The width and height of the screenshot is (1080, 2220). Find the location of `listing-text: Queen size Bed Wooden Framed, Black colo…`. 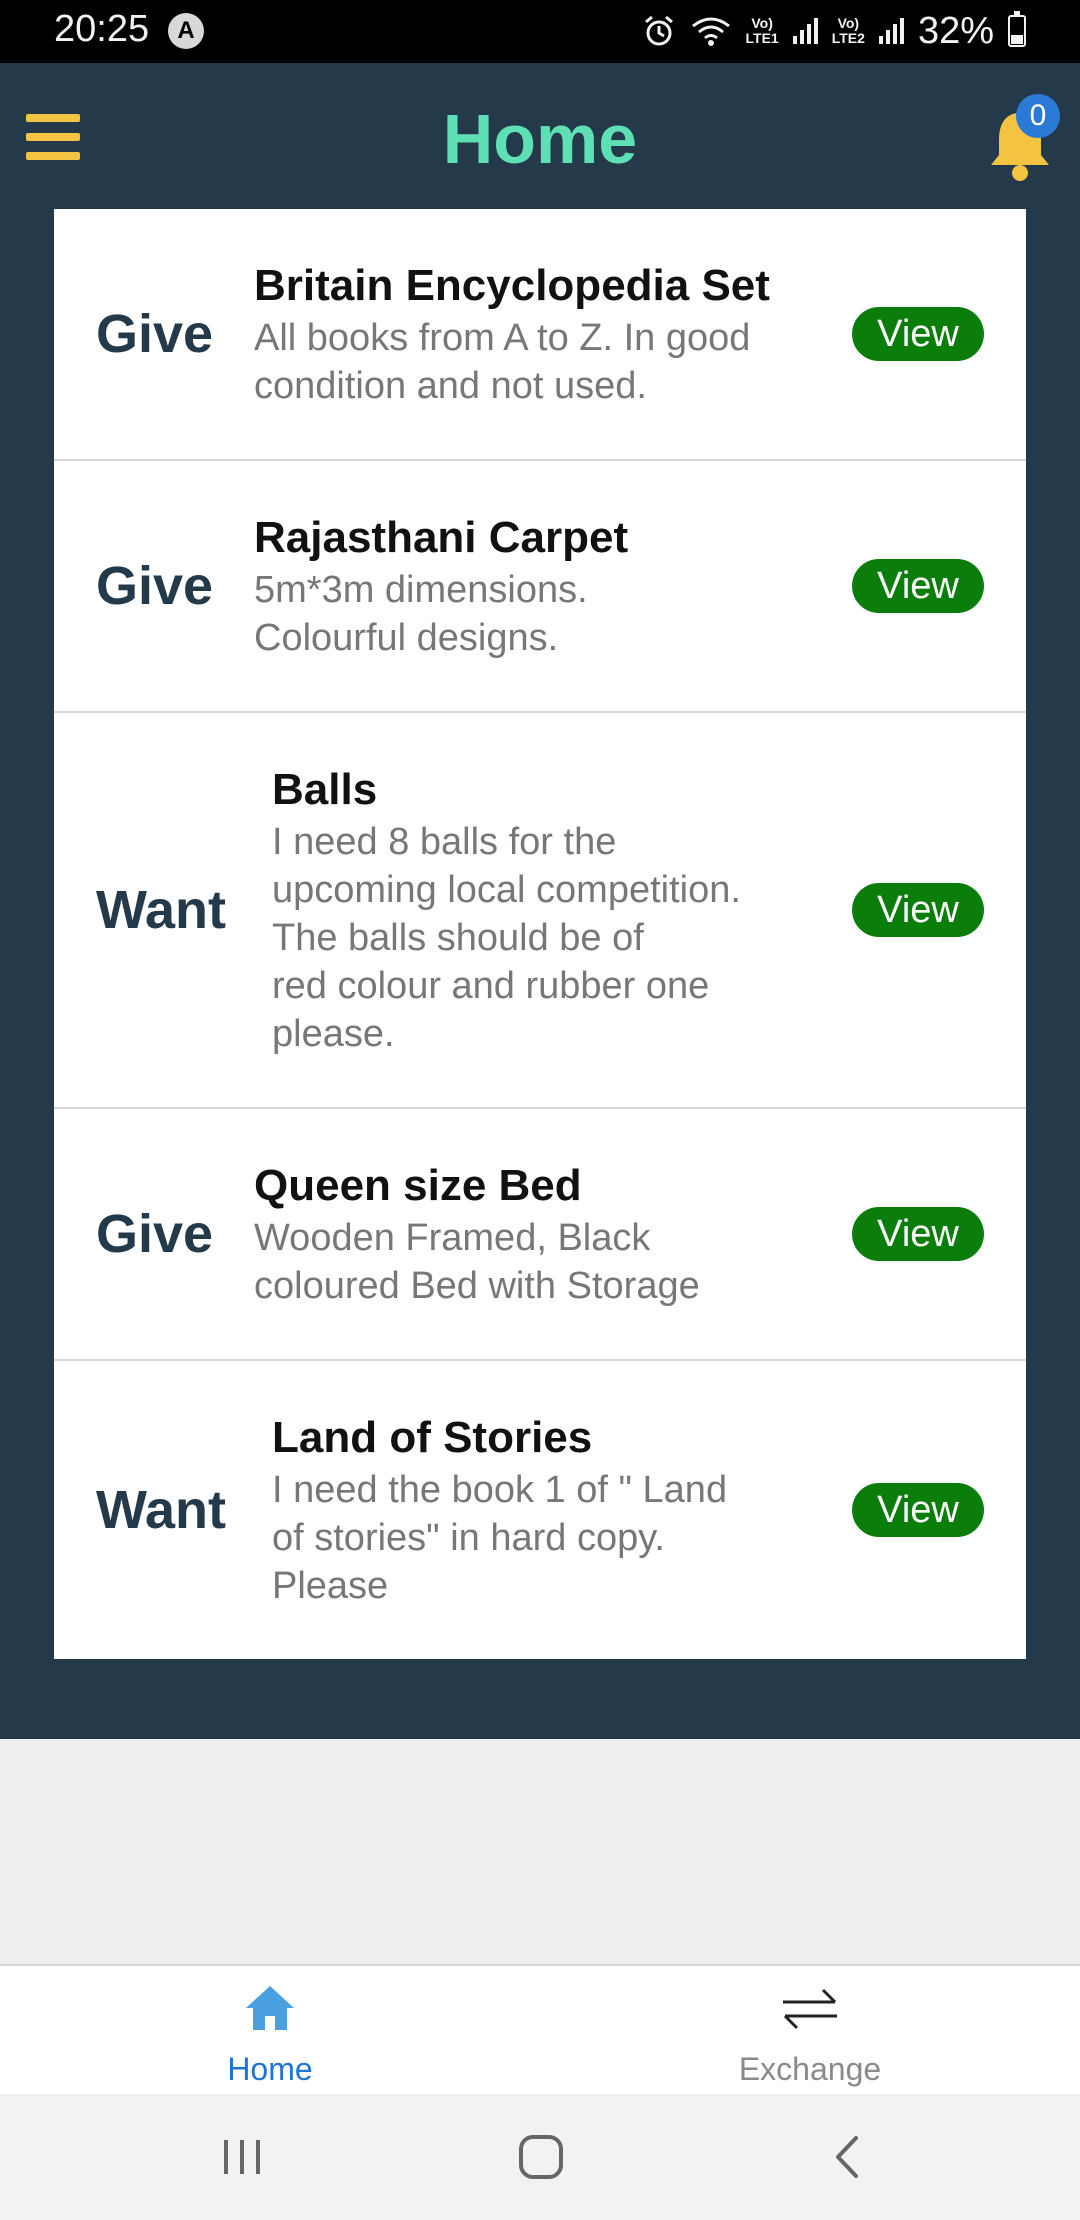

listing-text: Queen size Bed Wooden Framed, Black colo… is located at coordinates (534, 1234).